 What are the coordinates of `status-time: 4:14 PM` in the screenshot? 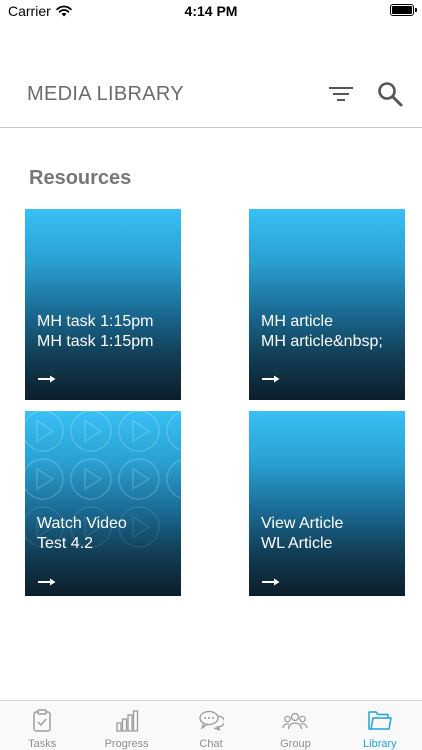 It's located at (211, 11).